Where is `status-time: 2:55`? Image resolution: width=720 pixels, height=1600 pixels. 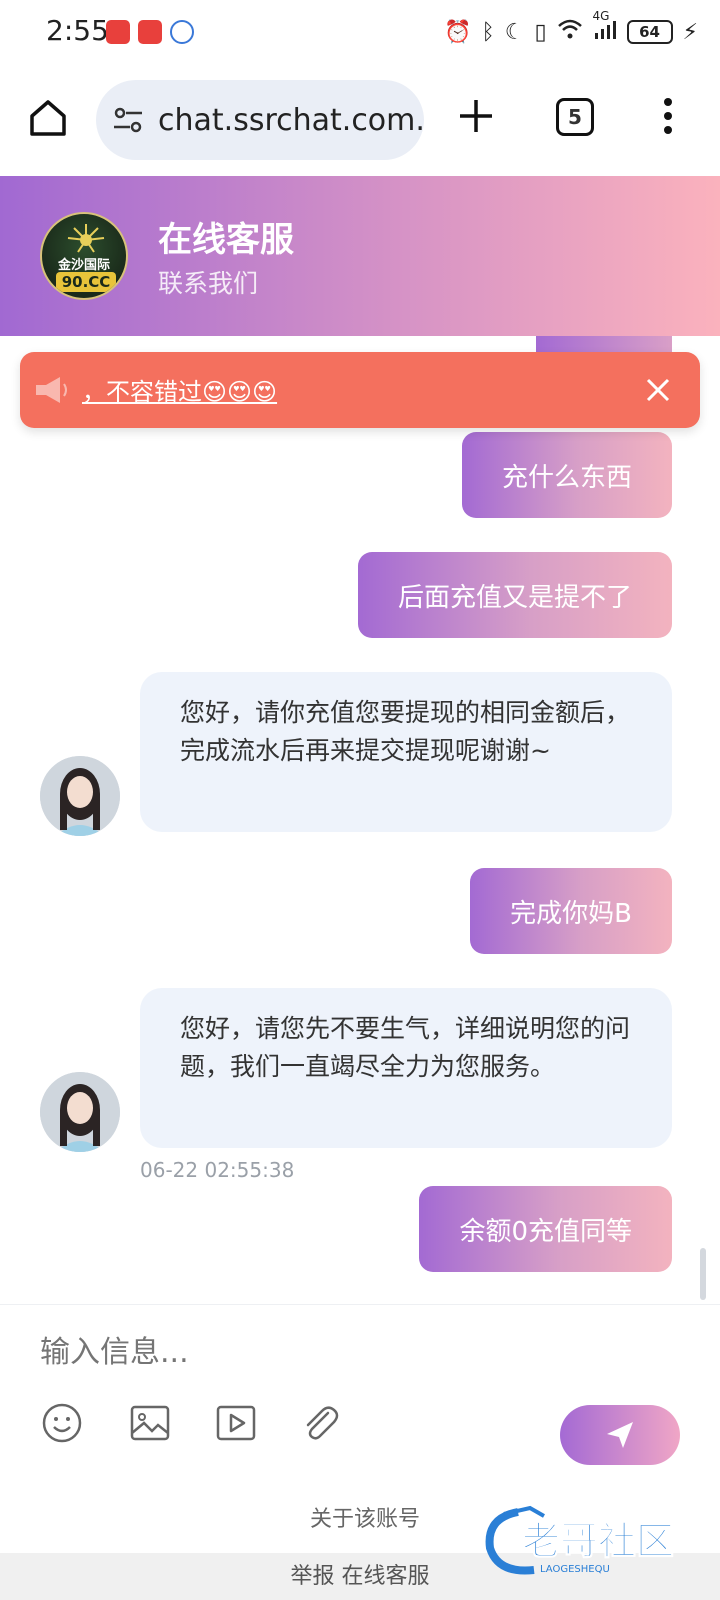
status-time: 2:55 is located at coordinates (77, 30).